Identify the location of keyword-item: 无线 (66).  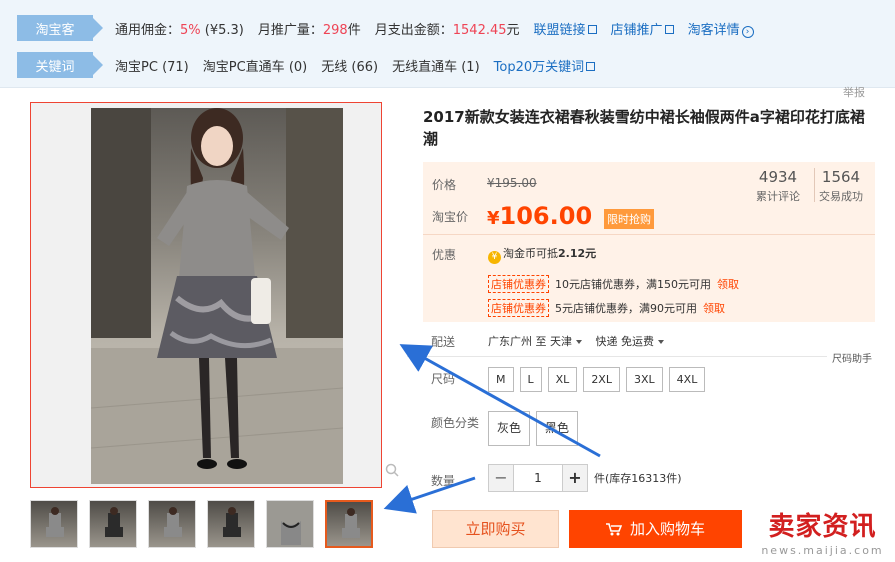
(349, 65).